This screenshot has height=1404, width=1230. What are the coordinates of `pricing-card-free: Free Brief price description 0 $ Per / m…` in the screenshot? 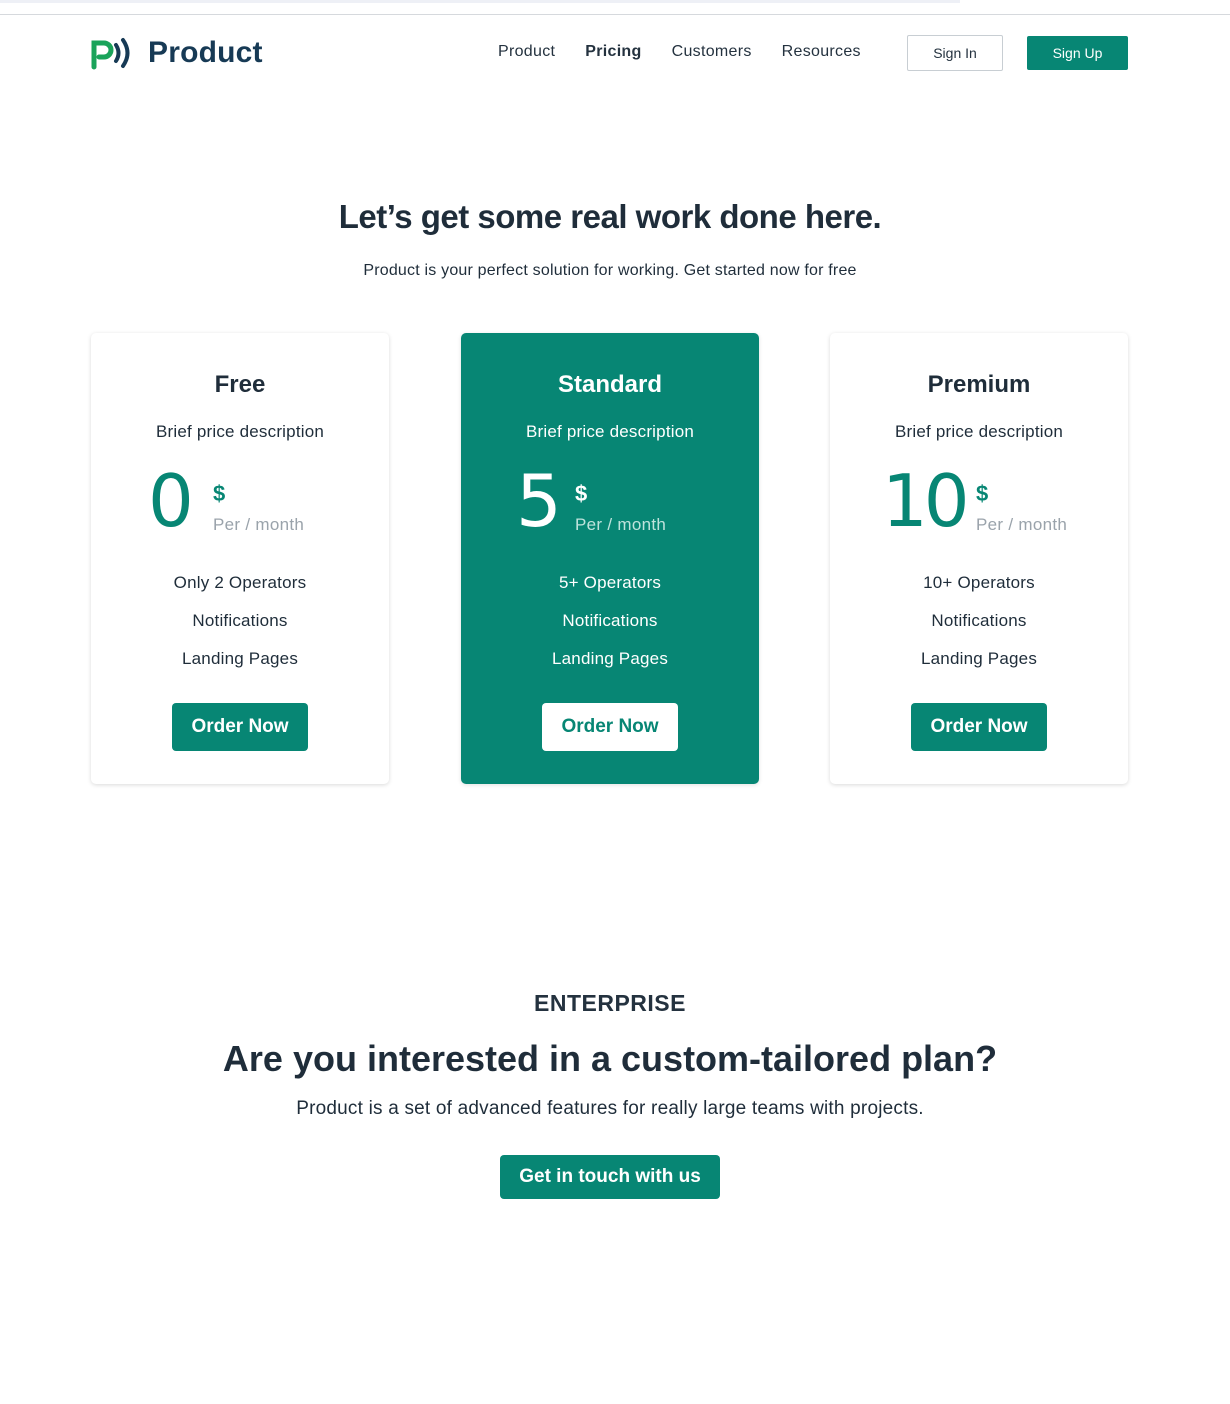 It's located at (240, 558).